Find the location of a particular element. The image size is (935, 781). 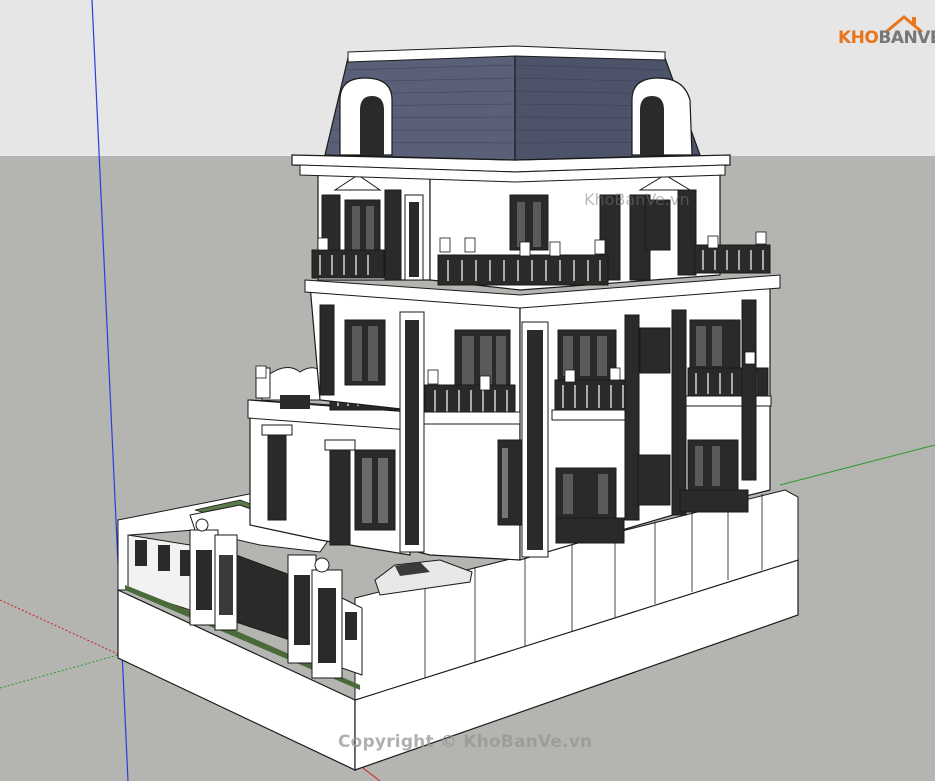

gate-door is located at coordinates (263, 597).